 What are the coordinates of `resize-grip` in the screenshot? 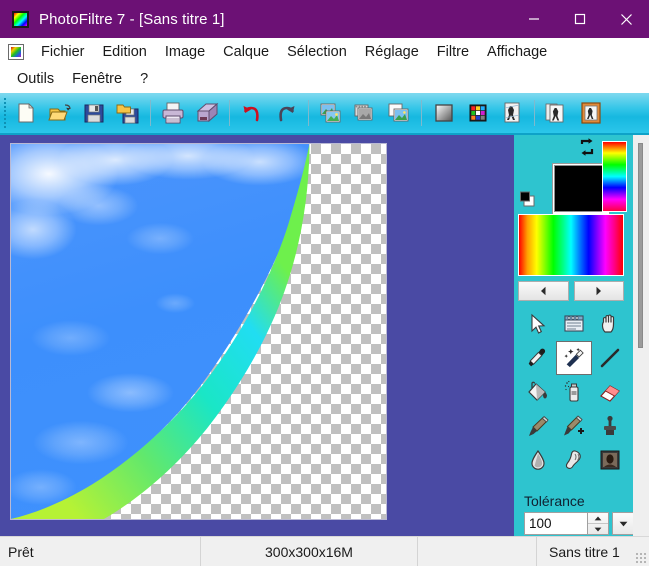 It's located at (641, 558).